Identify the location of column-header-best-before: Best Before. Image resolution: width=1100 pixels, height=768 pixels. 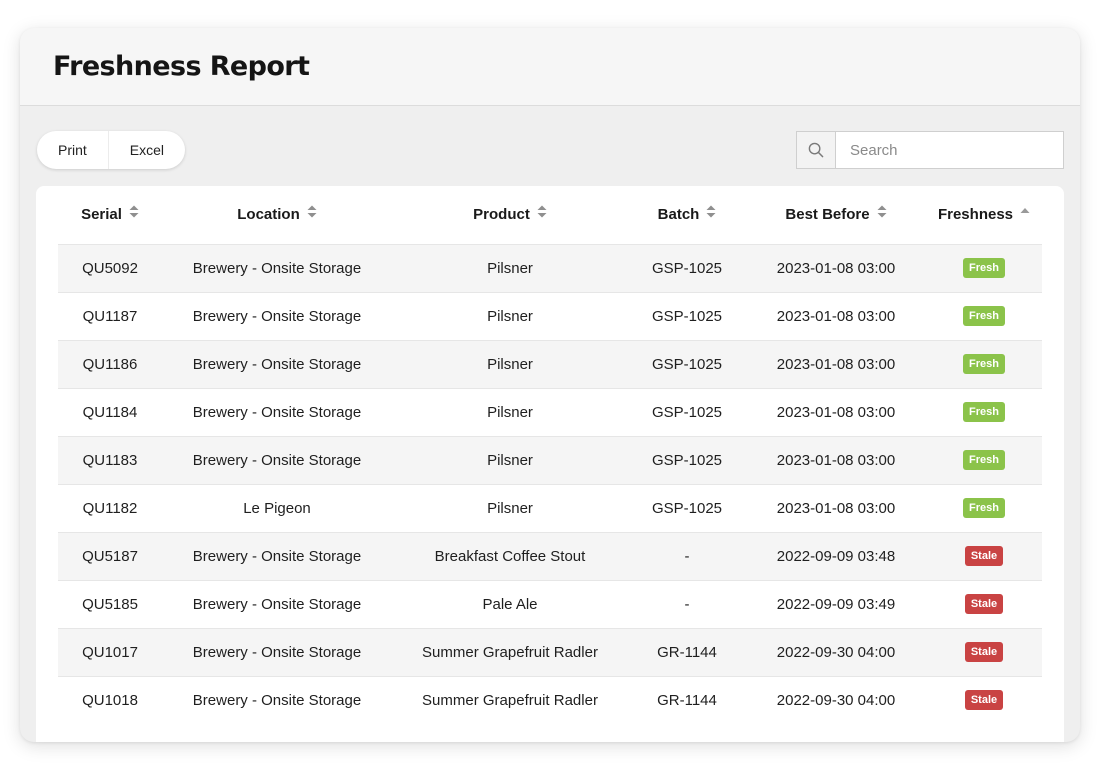
(836, 215).